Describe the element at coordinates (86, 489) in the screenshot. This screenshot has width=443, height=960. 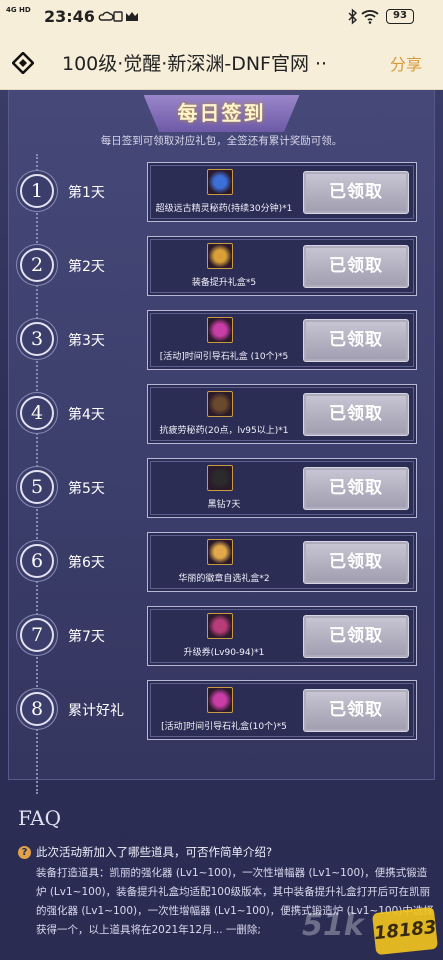
I see `day-label: 第5天` at that location.